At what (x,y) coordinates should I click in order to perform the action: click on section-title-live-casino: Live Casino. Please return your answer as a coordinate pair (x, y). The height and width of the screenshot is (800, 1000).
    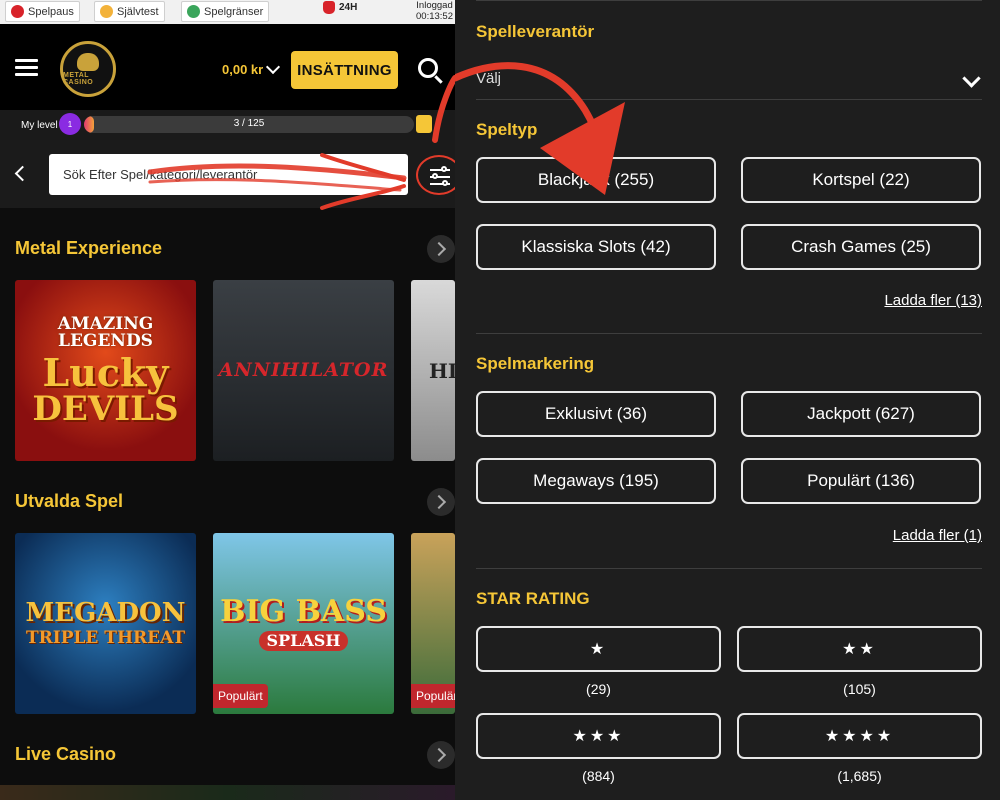
    Looking at the image, I should click on (66, 754).